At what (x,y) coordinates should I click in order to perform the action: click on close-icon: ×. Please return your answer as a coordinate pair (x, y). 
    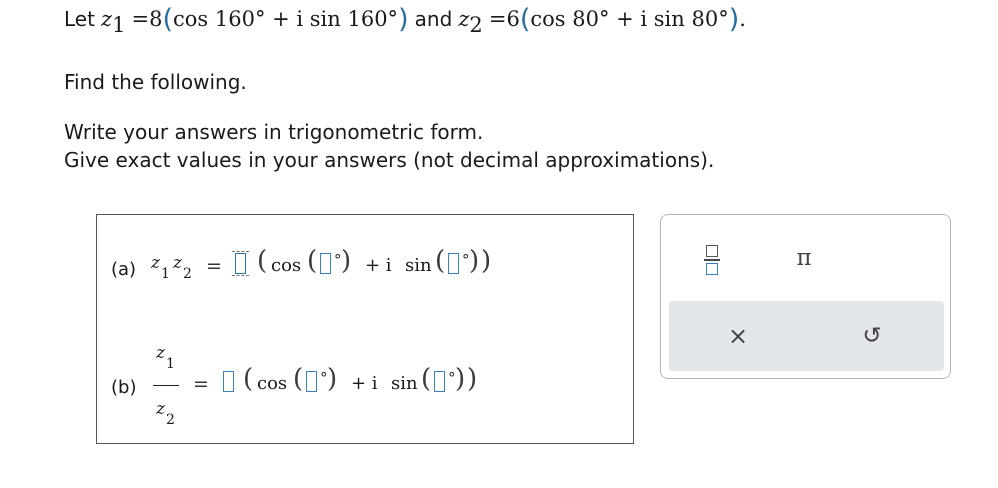
    Looking at the image, I should click on (738, 336).